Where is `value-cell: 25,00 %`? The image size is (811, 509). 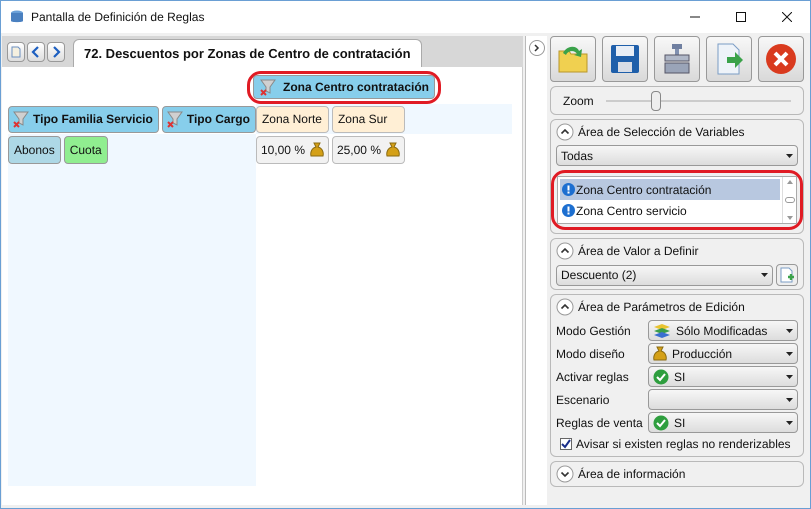 value-cell: 25,00 % is located at coordinates (368, 150).